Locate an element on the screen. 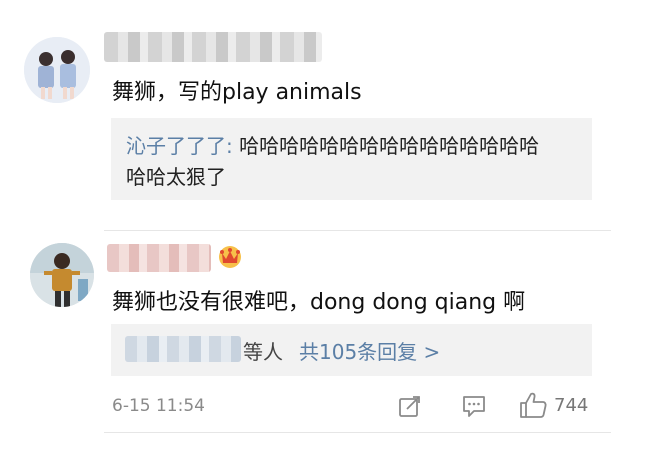  reply-usernames-blurred is located at coordinates (183, 349).